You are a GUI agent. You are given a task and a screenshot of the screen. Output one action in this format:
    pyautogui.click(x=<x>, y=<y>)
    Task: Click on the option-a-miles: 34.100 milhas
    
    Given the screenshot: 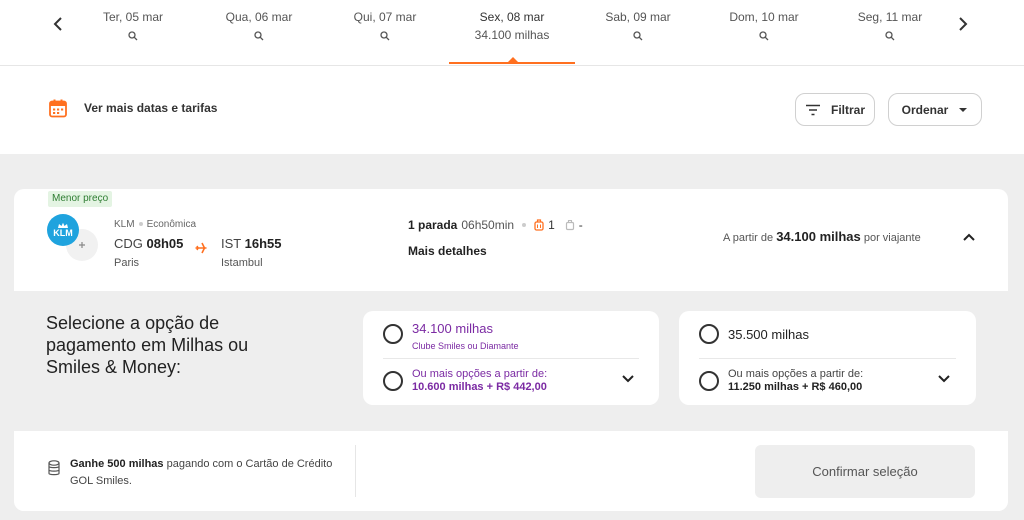 What is the action you would take?
    pyautogui.click(x=452, y=328)
    